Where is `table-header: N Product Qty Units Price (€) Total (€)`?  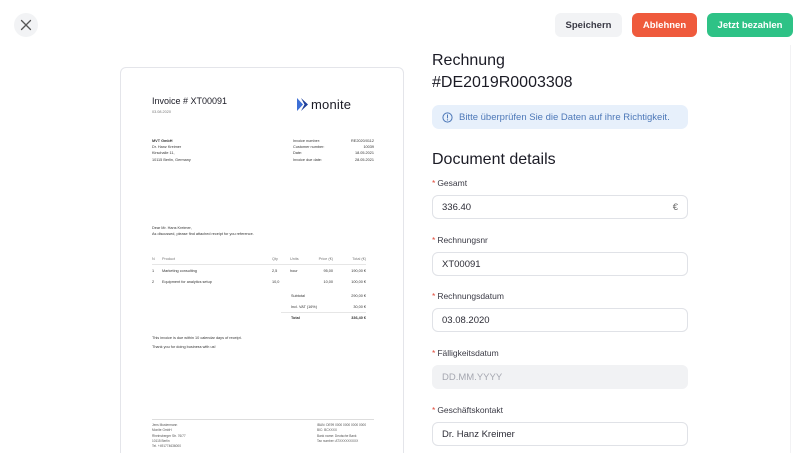 table-header: N Product Qty Units Price (€) Total (€) is located at coordinates (259, 259).